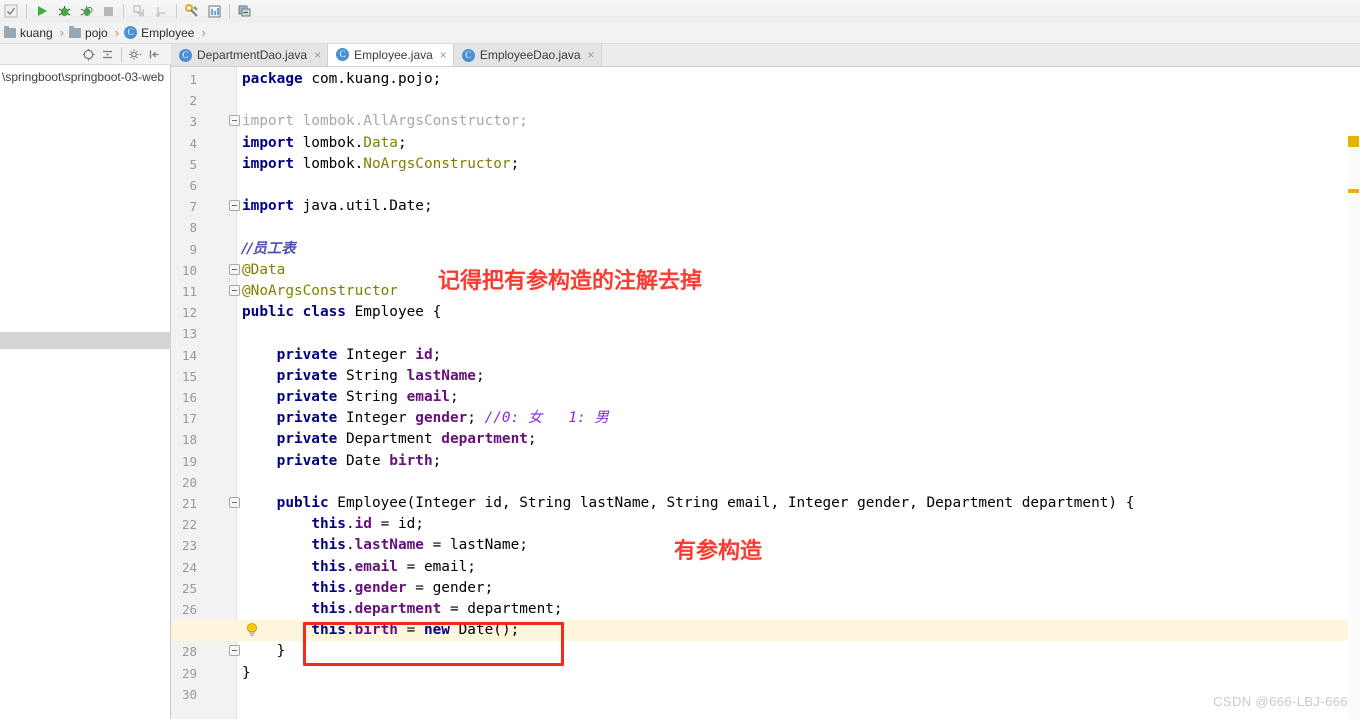  Describe the element at coordinates (389, 439) in the screenshot. I see `code-line: private Department department;` at that location.